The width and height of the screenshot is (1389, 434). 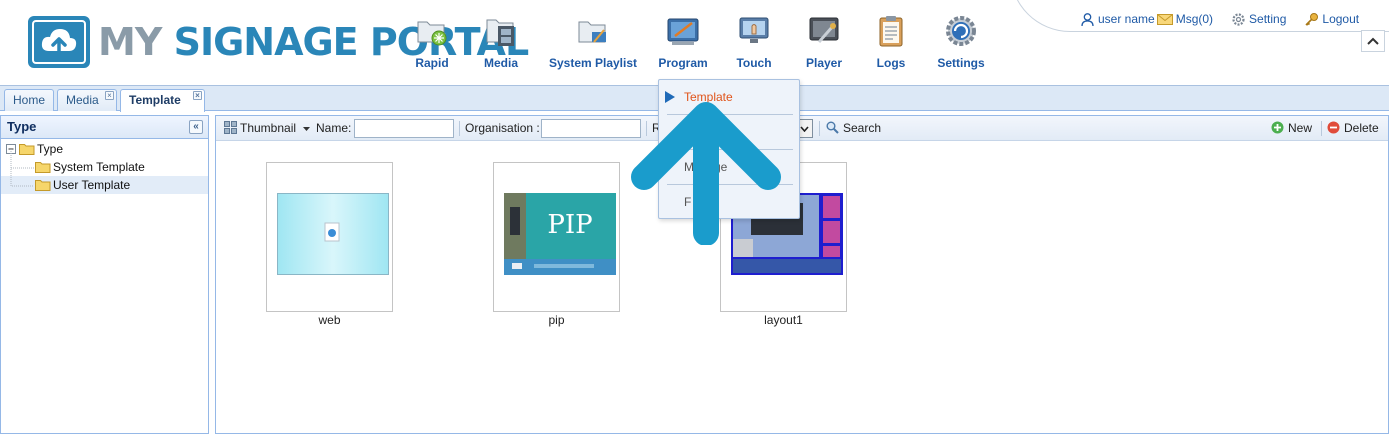 I want to click on logout-link: Logout, so click(x=1331, y=19).